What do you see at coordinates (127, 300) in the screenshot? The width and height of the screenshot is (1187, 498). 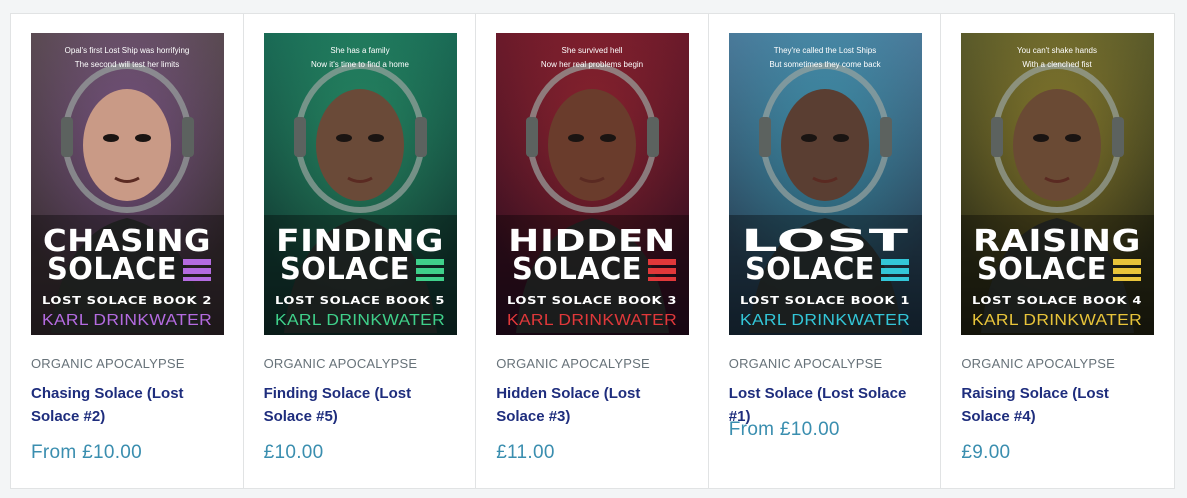 I see `cover-series-label: LOST SOLACE BOOK 2` at bounding box center [127, 300].